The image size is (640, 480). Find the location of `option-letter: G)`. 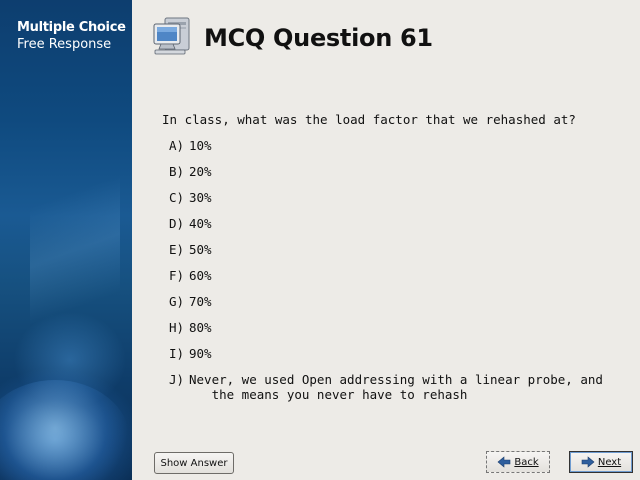

option-letter: G) is located at coordinates (177, 301).